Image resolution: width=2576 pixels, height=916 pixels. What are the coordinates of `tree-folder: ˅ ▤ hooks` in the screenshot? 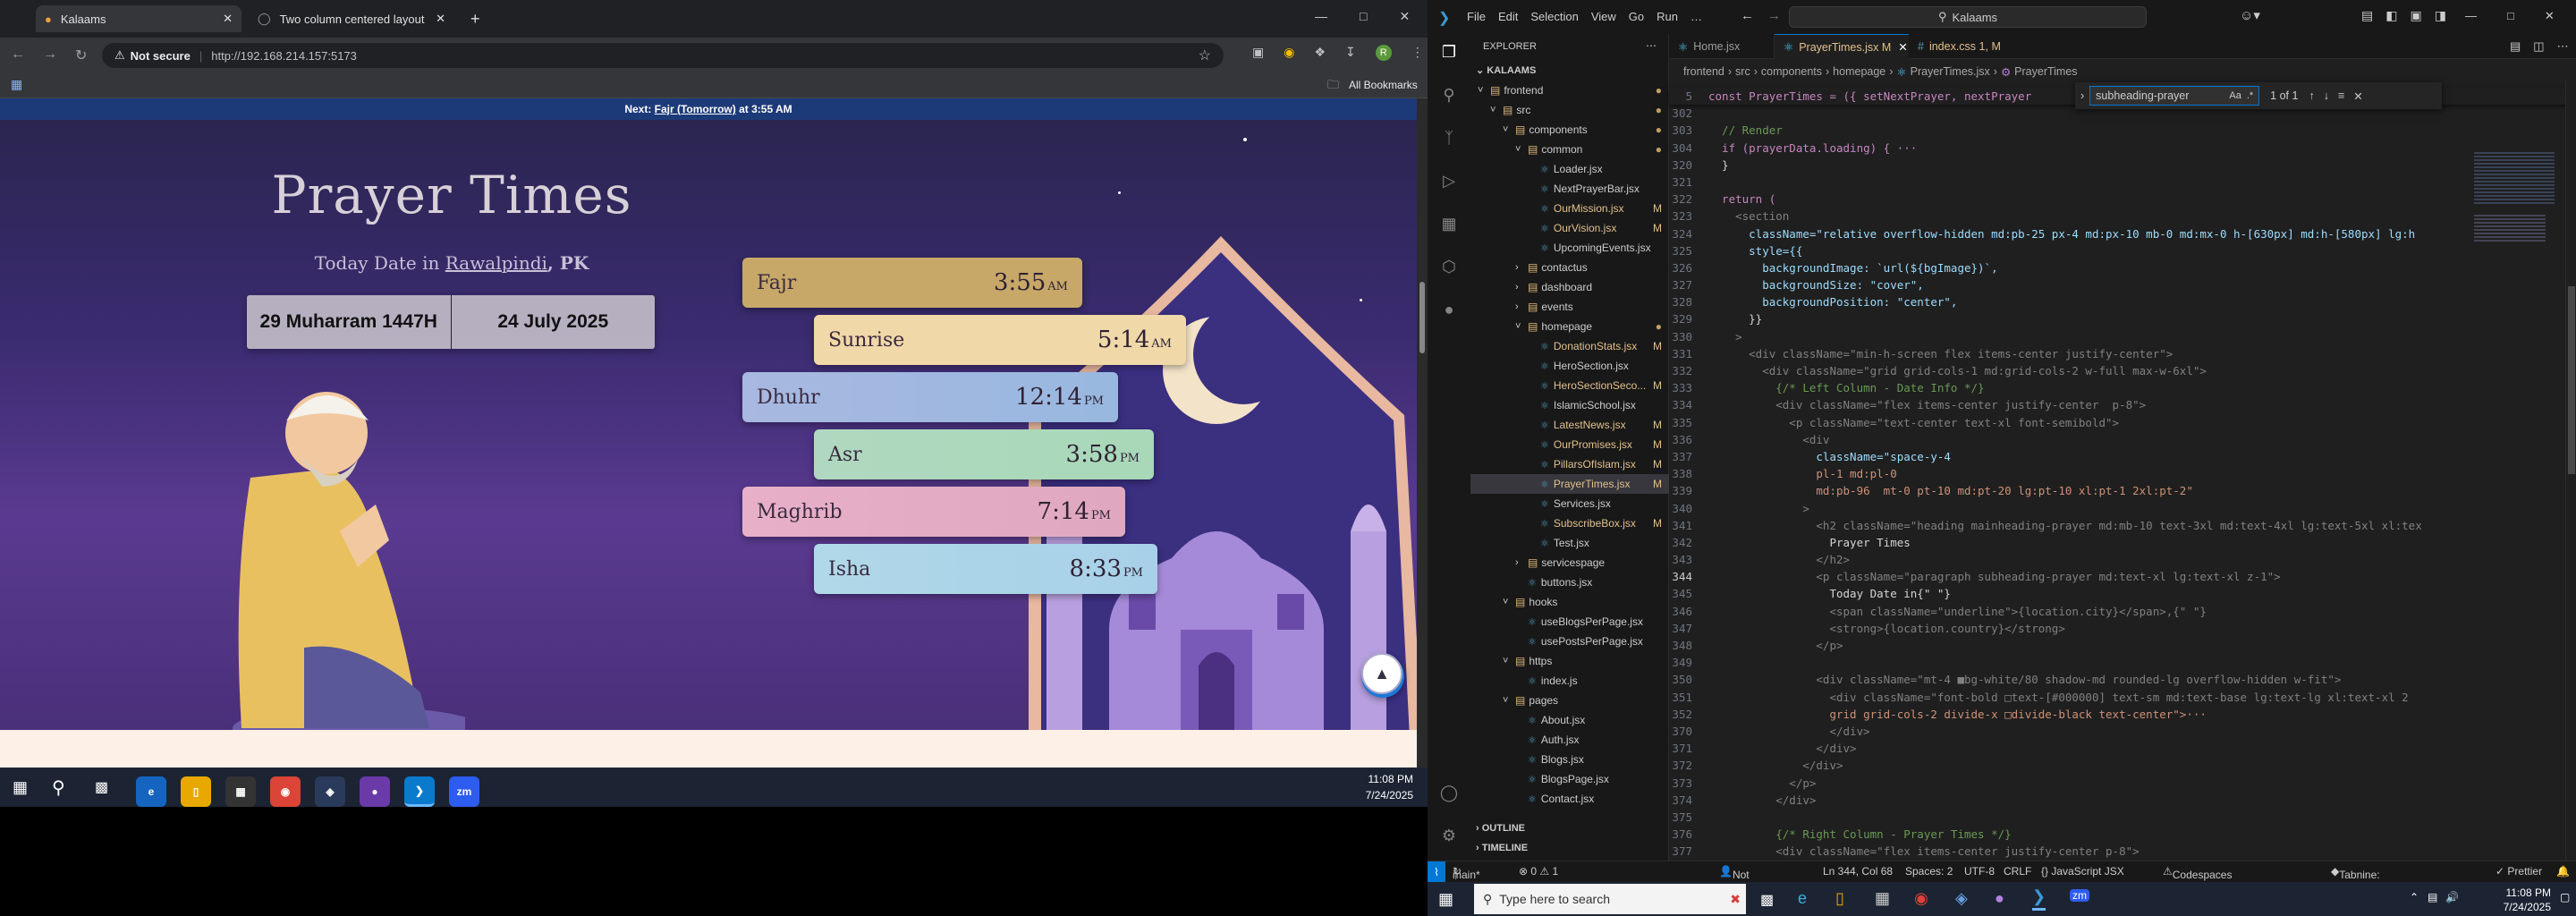 It's located at (1569, 602).